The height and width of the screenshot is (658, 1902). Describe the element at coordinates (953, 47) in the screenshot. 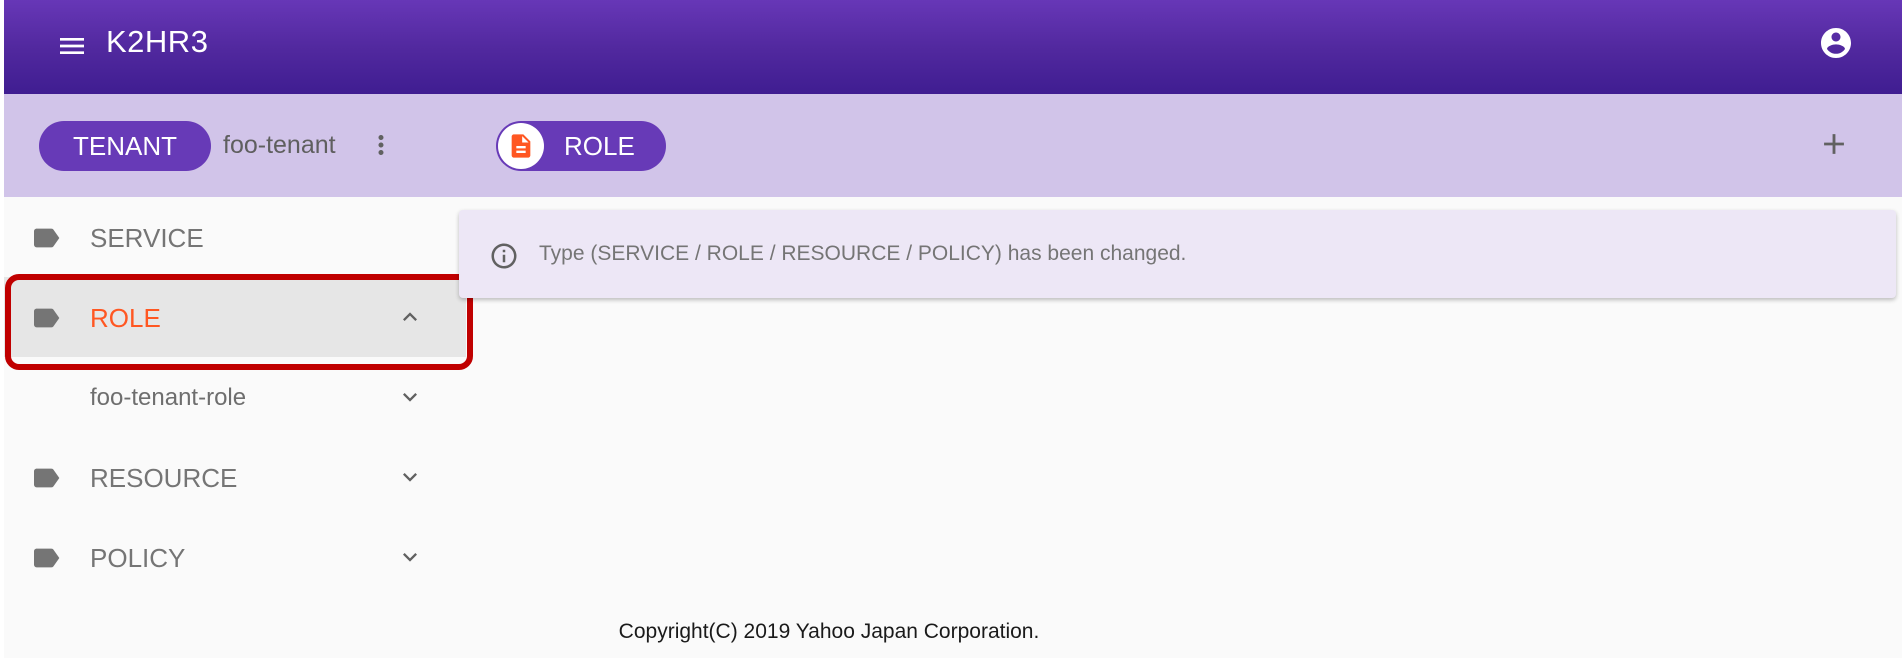

I see `app-bar: K2HR3` at that location.